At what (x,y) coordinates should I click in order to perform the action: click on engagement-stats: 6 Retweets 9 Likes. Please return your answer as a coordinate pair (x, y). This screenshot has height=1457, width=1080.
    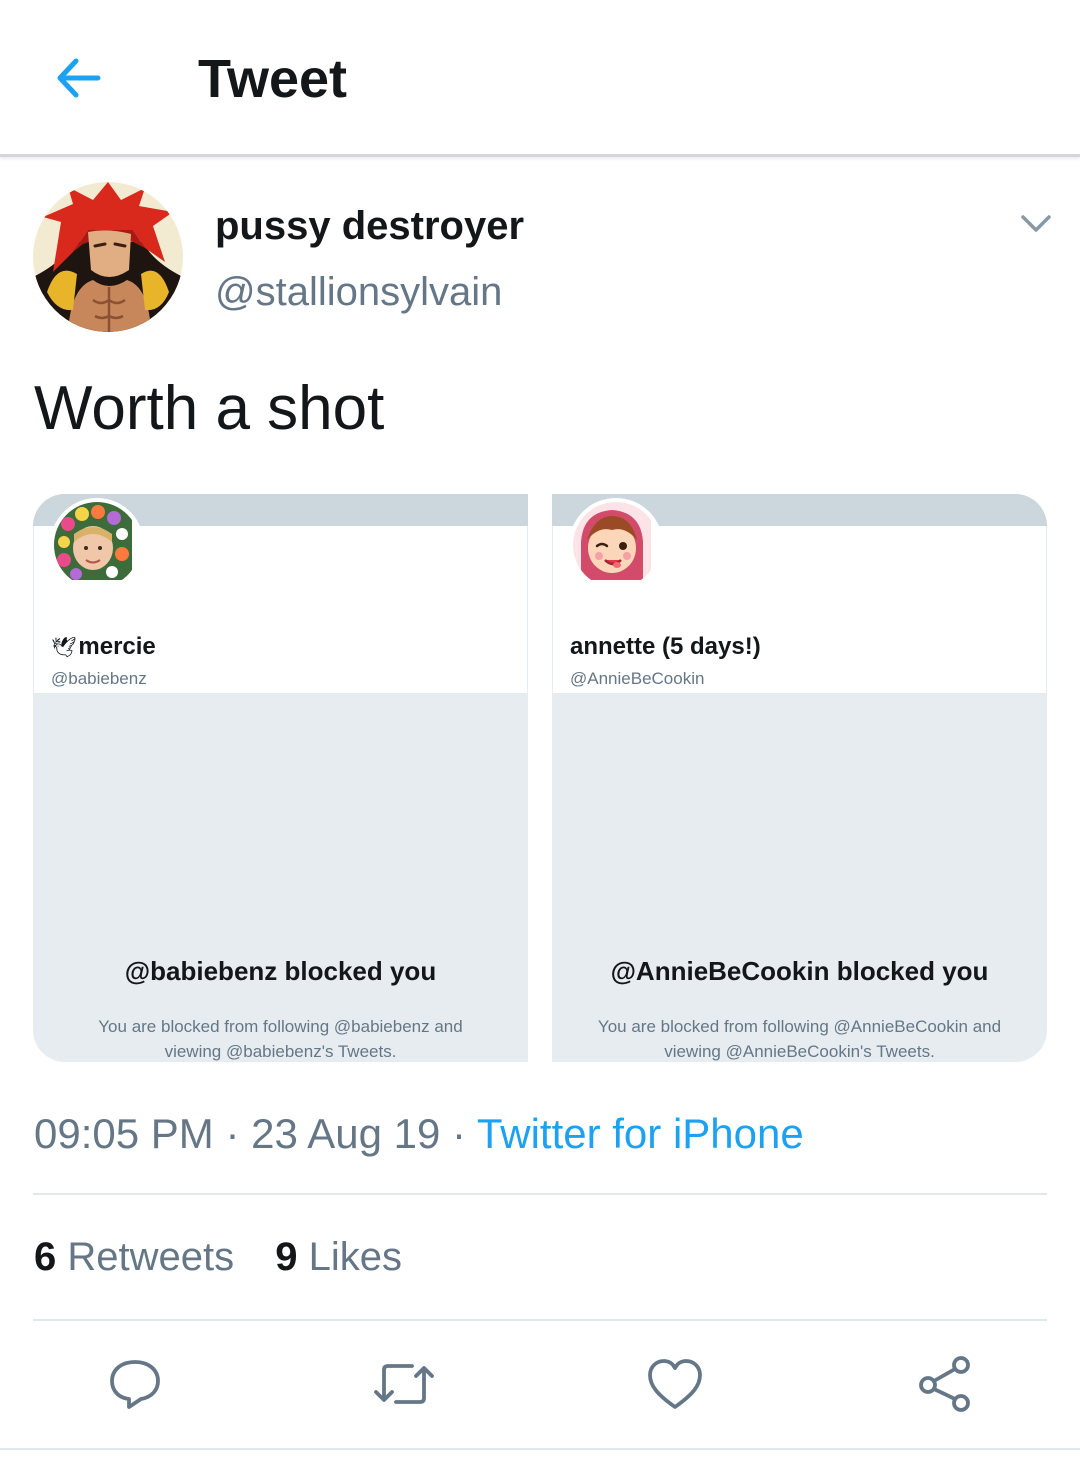
    Looking at the image, I should click on (218, 1257).